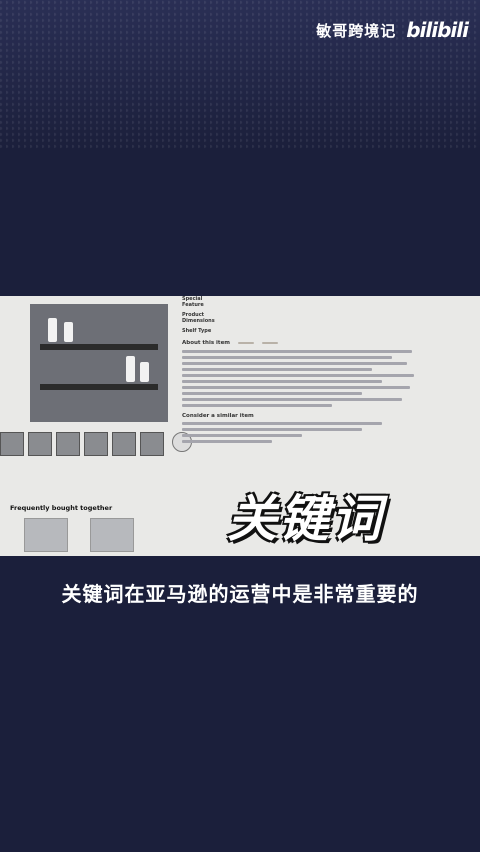 This screenshot has width=480, height=852. What do you see at coordinates (99, 363) in the screenshot?
I see `product-main-image` at bounding box center [99, 363].